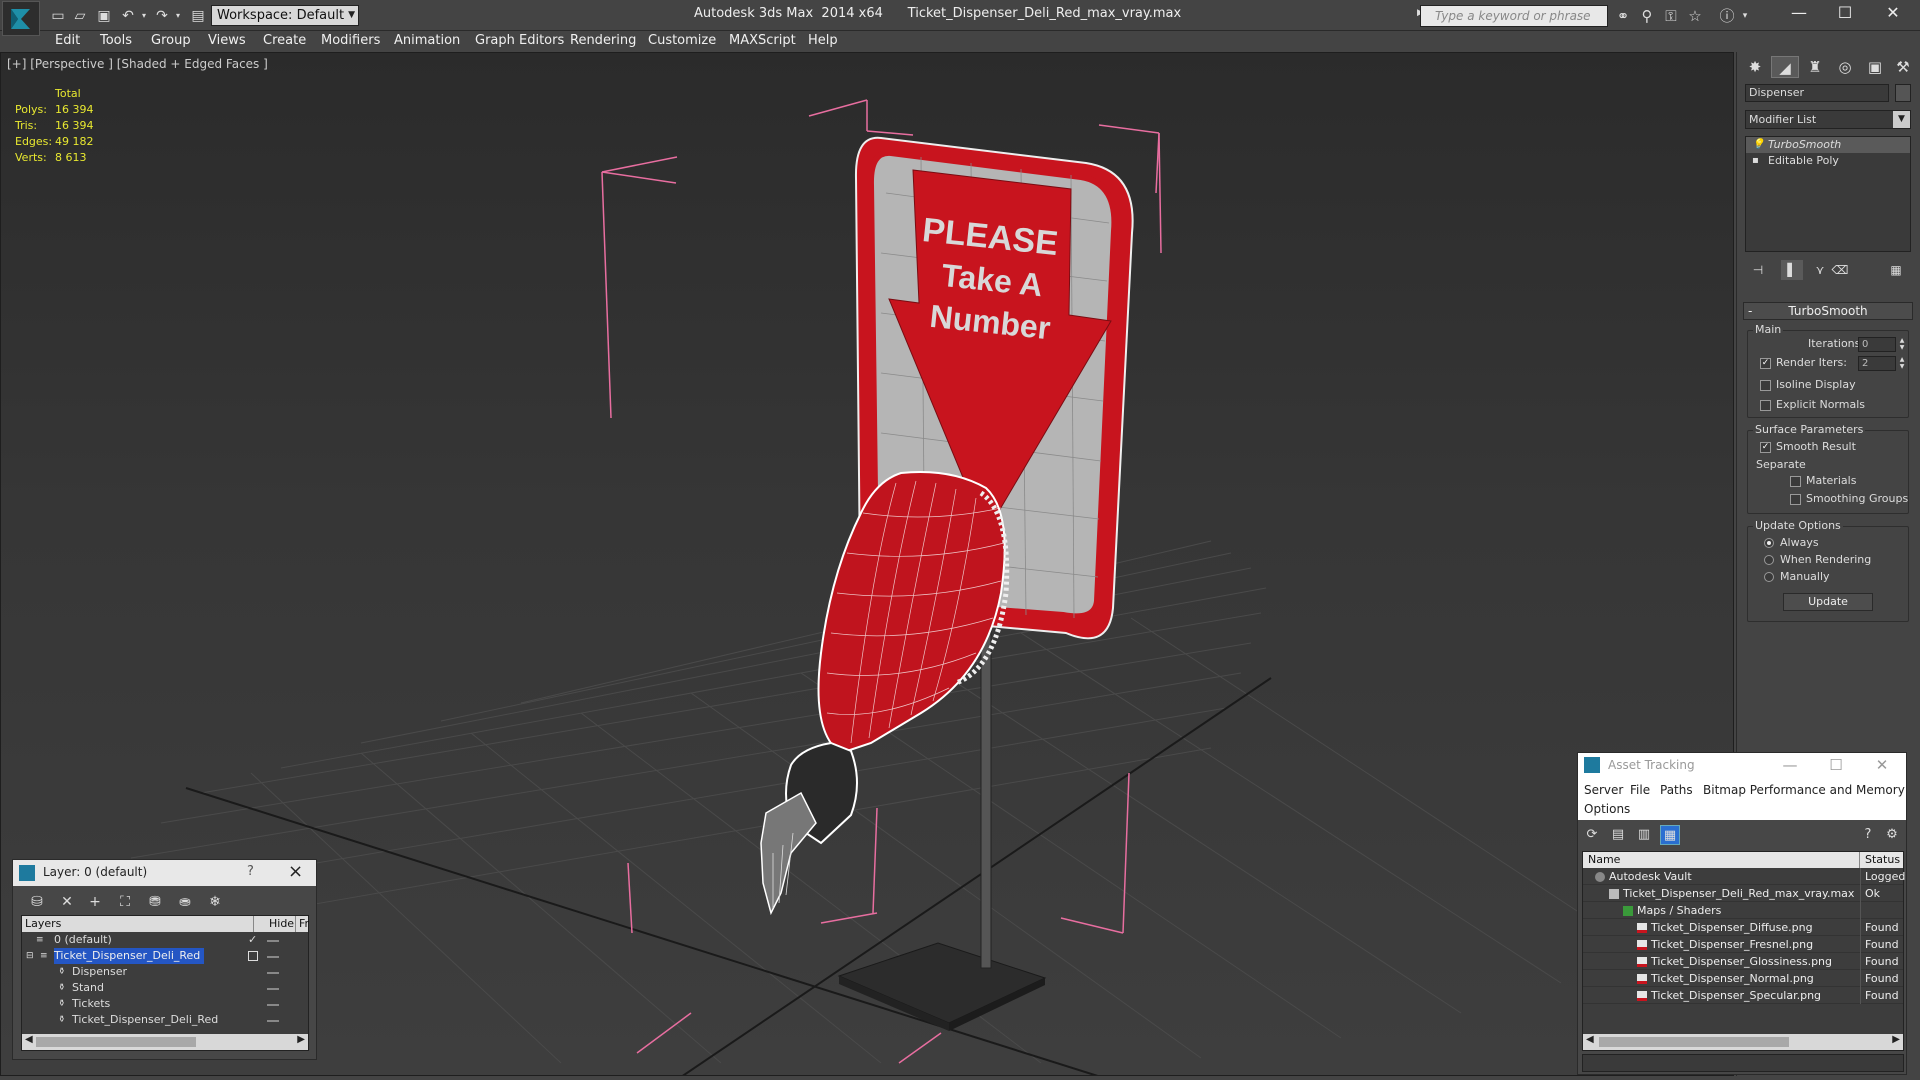 Image resolution: width=1920 pixels, height=1080 pixels. I want to click on menu-edit: Edit, so click(67, 40).